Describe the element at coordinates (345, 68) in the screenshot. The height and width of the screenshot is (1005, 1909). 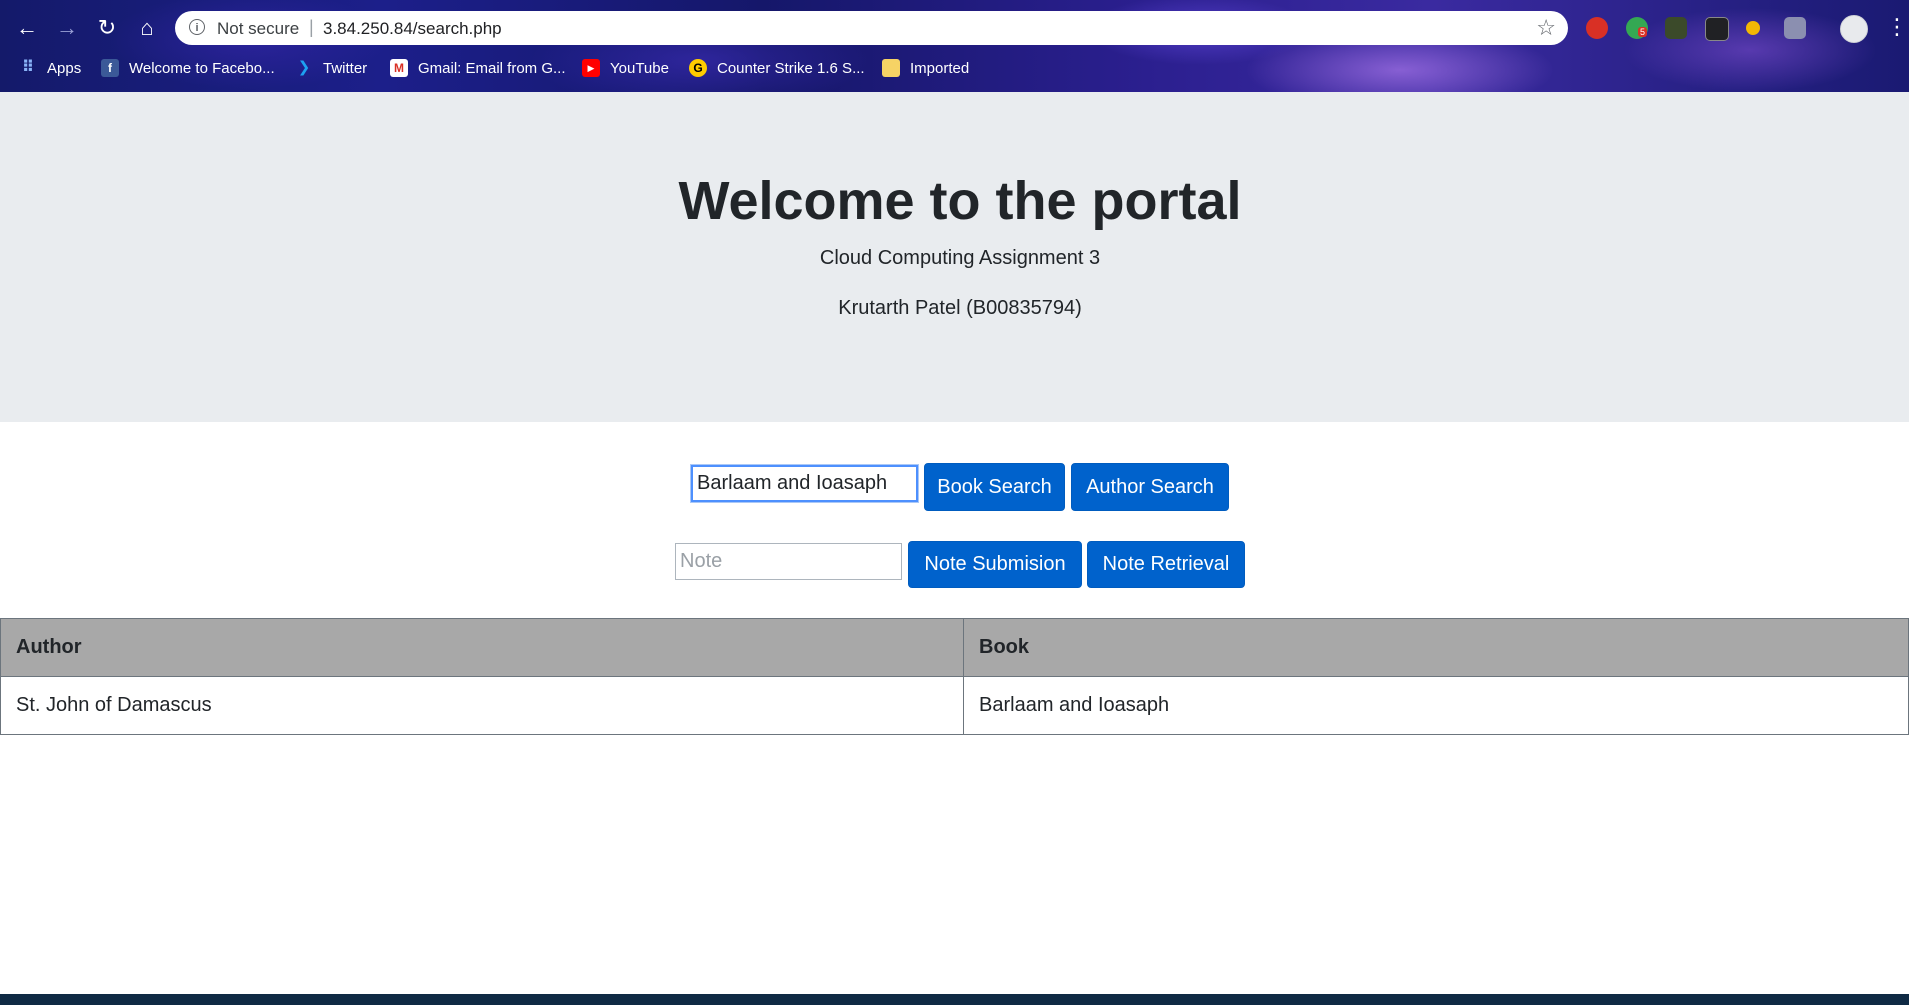
I see `bookmark-label: Twitter` at that location.